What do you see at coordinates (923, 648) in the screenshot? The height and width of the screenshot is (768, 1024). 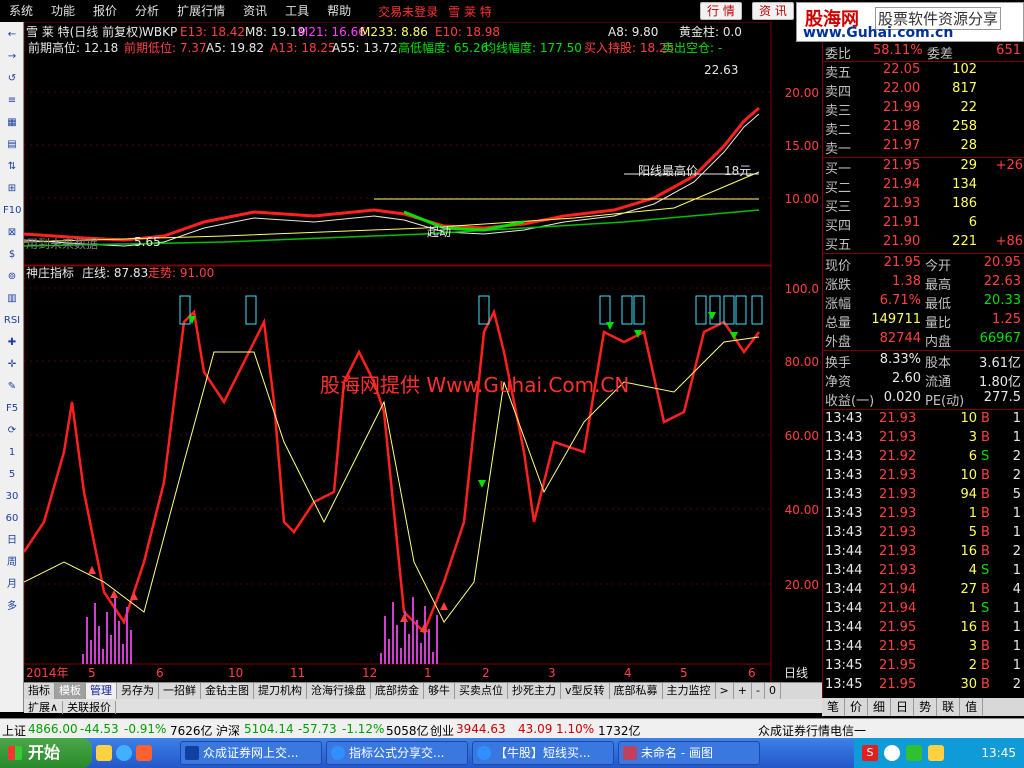 I see `tick-row: 13:44 21.95 3 B 1` at bounding box center [923, 648].